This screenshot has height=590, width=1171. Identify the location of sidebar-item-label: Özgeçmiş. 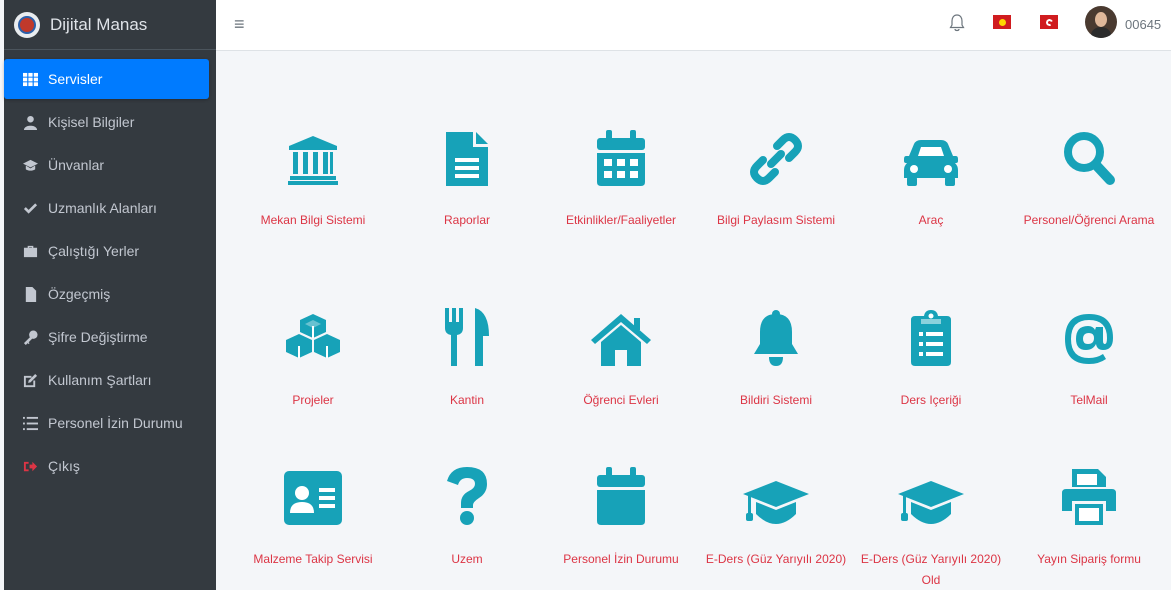
(79, 294).